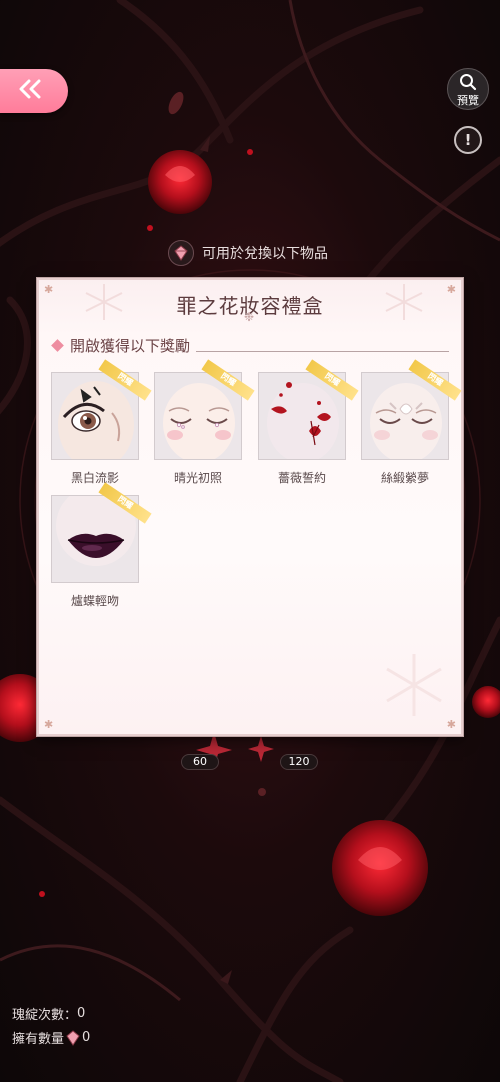 This screenshot has width=500, height=1082. I want to click on own-count-value: 0, so click(86, 1037).